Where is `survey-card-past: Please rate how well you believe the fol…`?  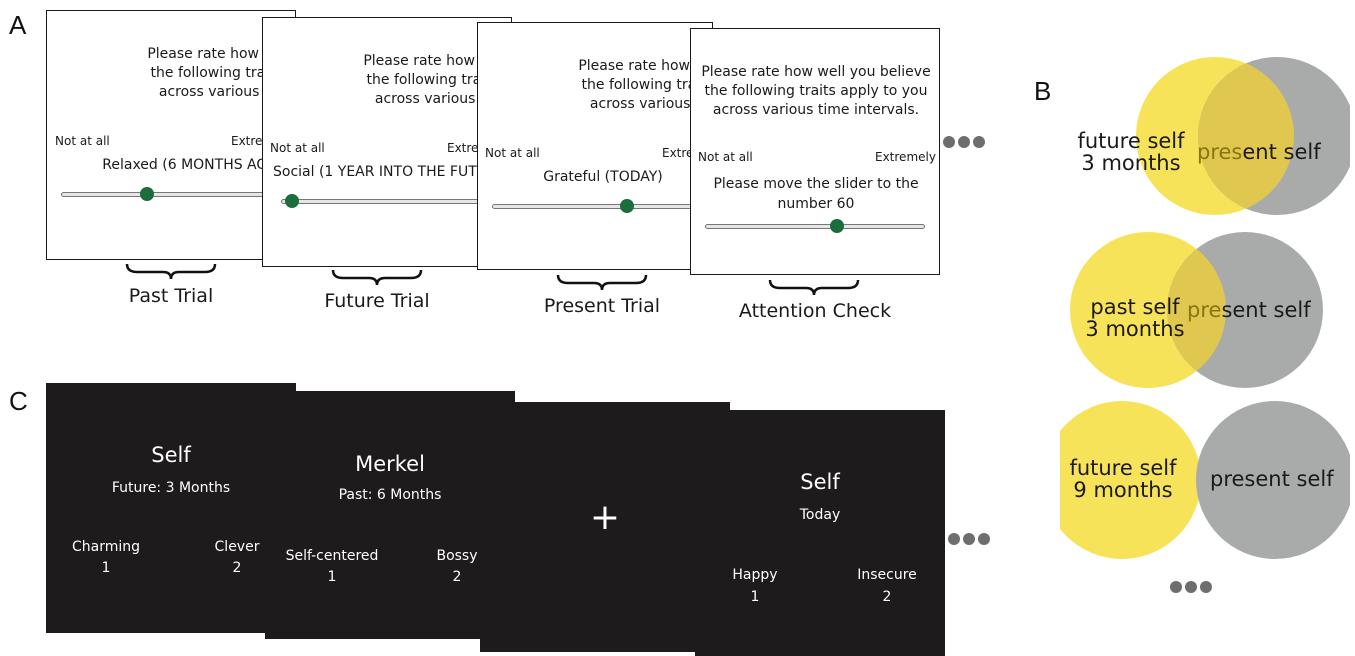
survey-card-past: Please rate how well you believe the fol… is located at coordinates (171, 135).